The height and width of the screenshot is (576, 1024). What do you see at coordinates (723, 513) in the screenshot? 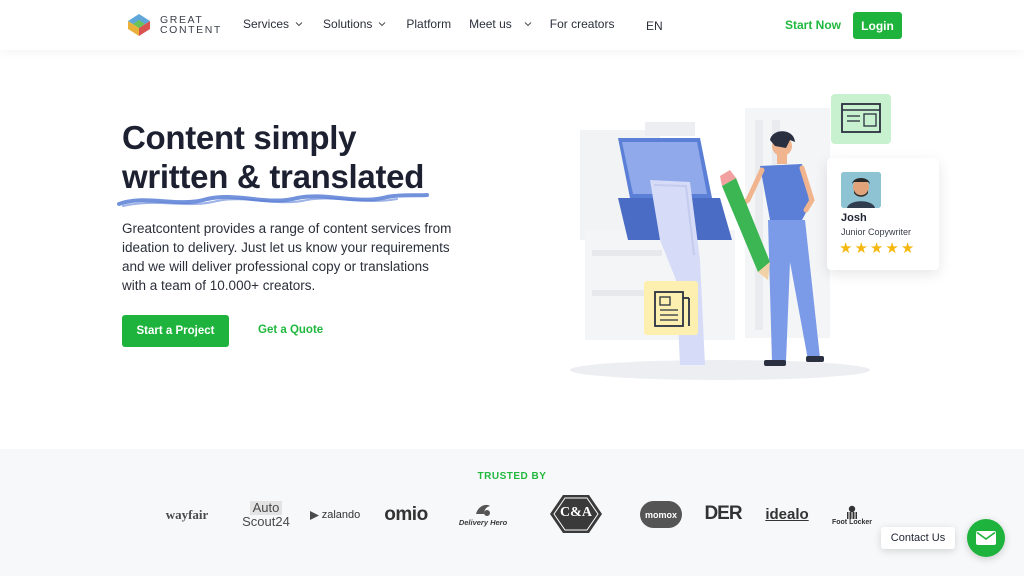
I see `der-logo: DER` at bounding box center [723, 513].